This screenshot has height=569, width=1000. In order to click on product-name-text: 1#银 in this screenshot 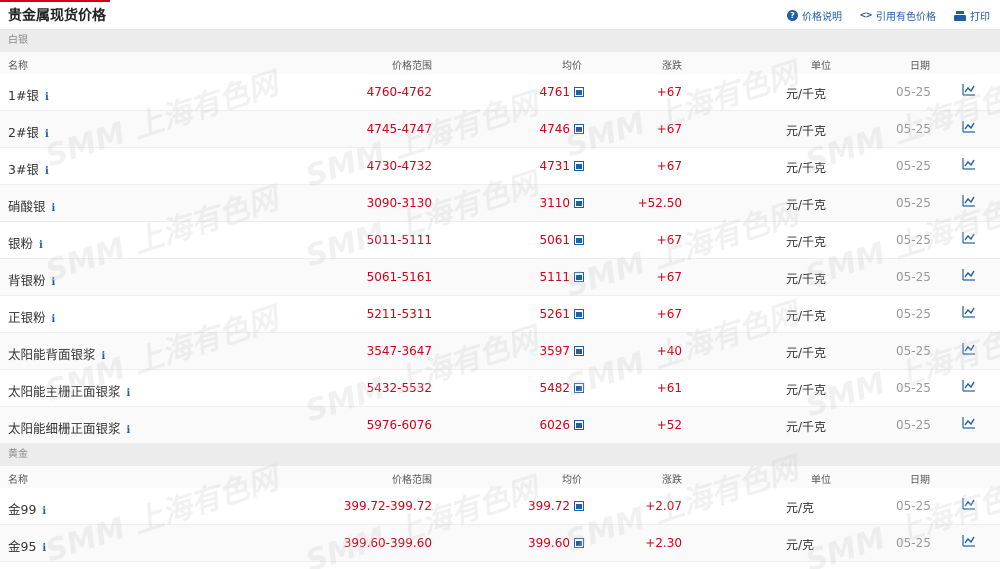, I will do `click(23, 95)`.